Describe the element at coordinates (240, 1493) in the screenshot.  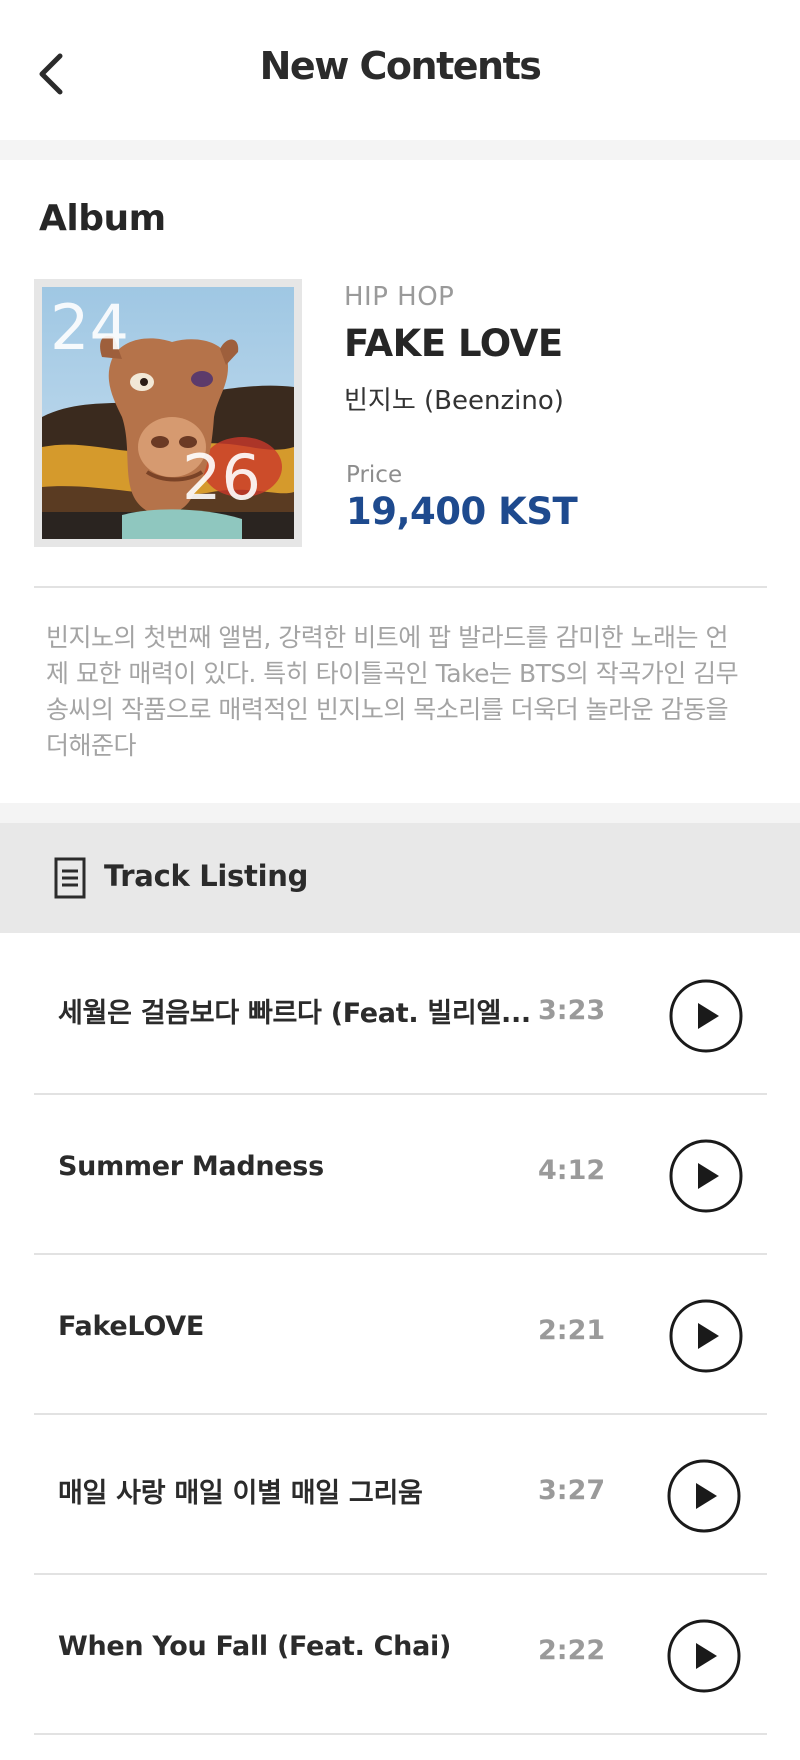
I see `track-title: 매일 사랑 매일 이별 매일 그리움` at that location.